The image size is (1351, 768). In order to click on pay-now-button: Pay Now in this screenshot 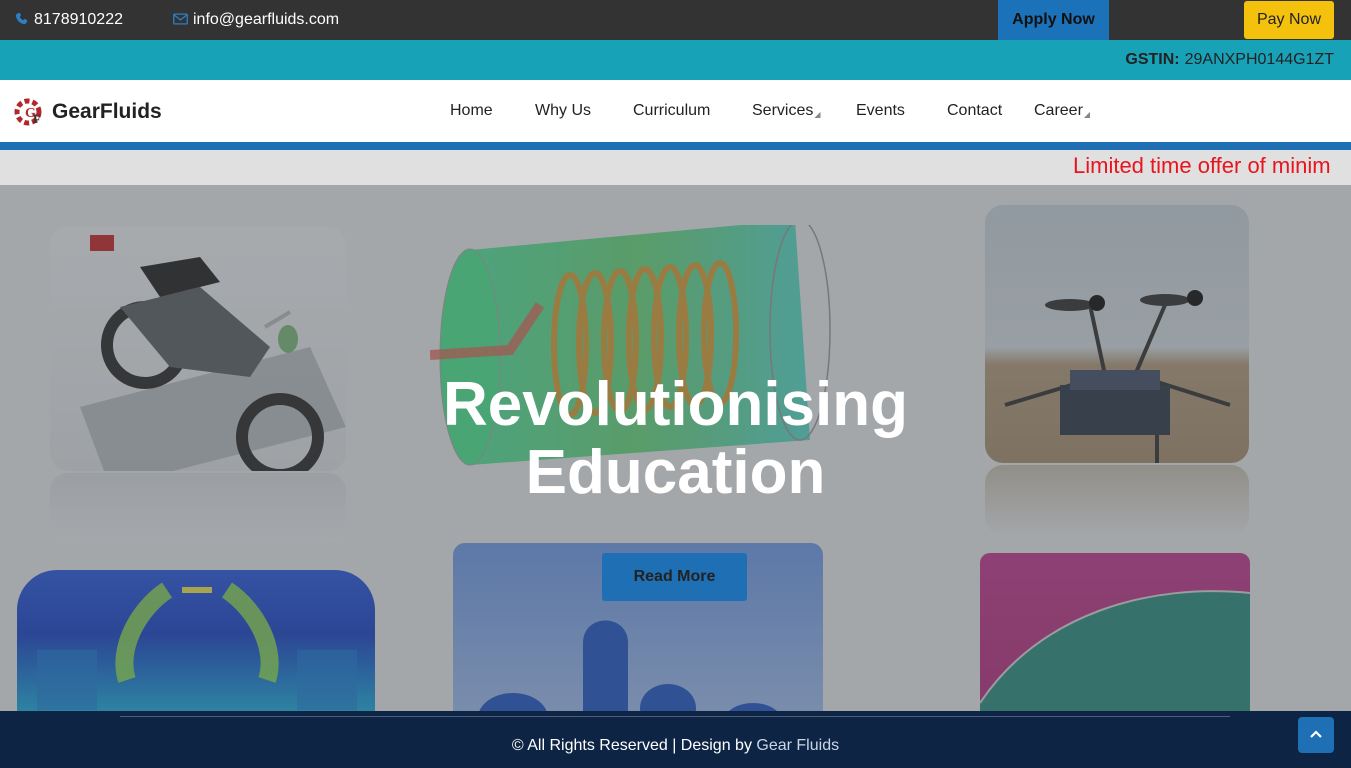, I will do `click(1289, 20)`.